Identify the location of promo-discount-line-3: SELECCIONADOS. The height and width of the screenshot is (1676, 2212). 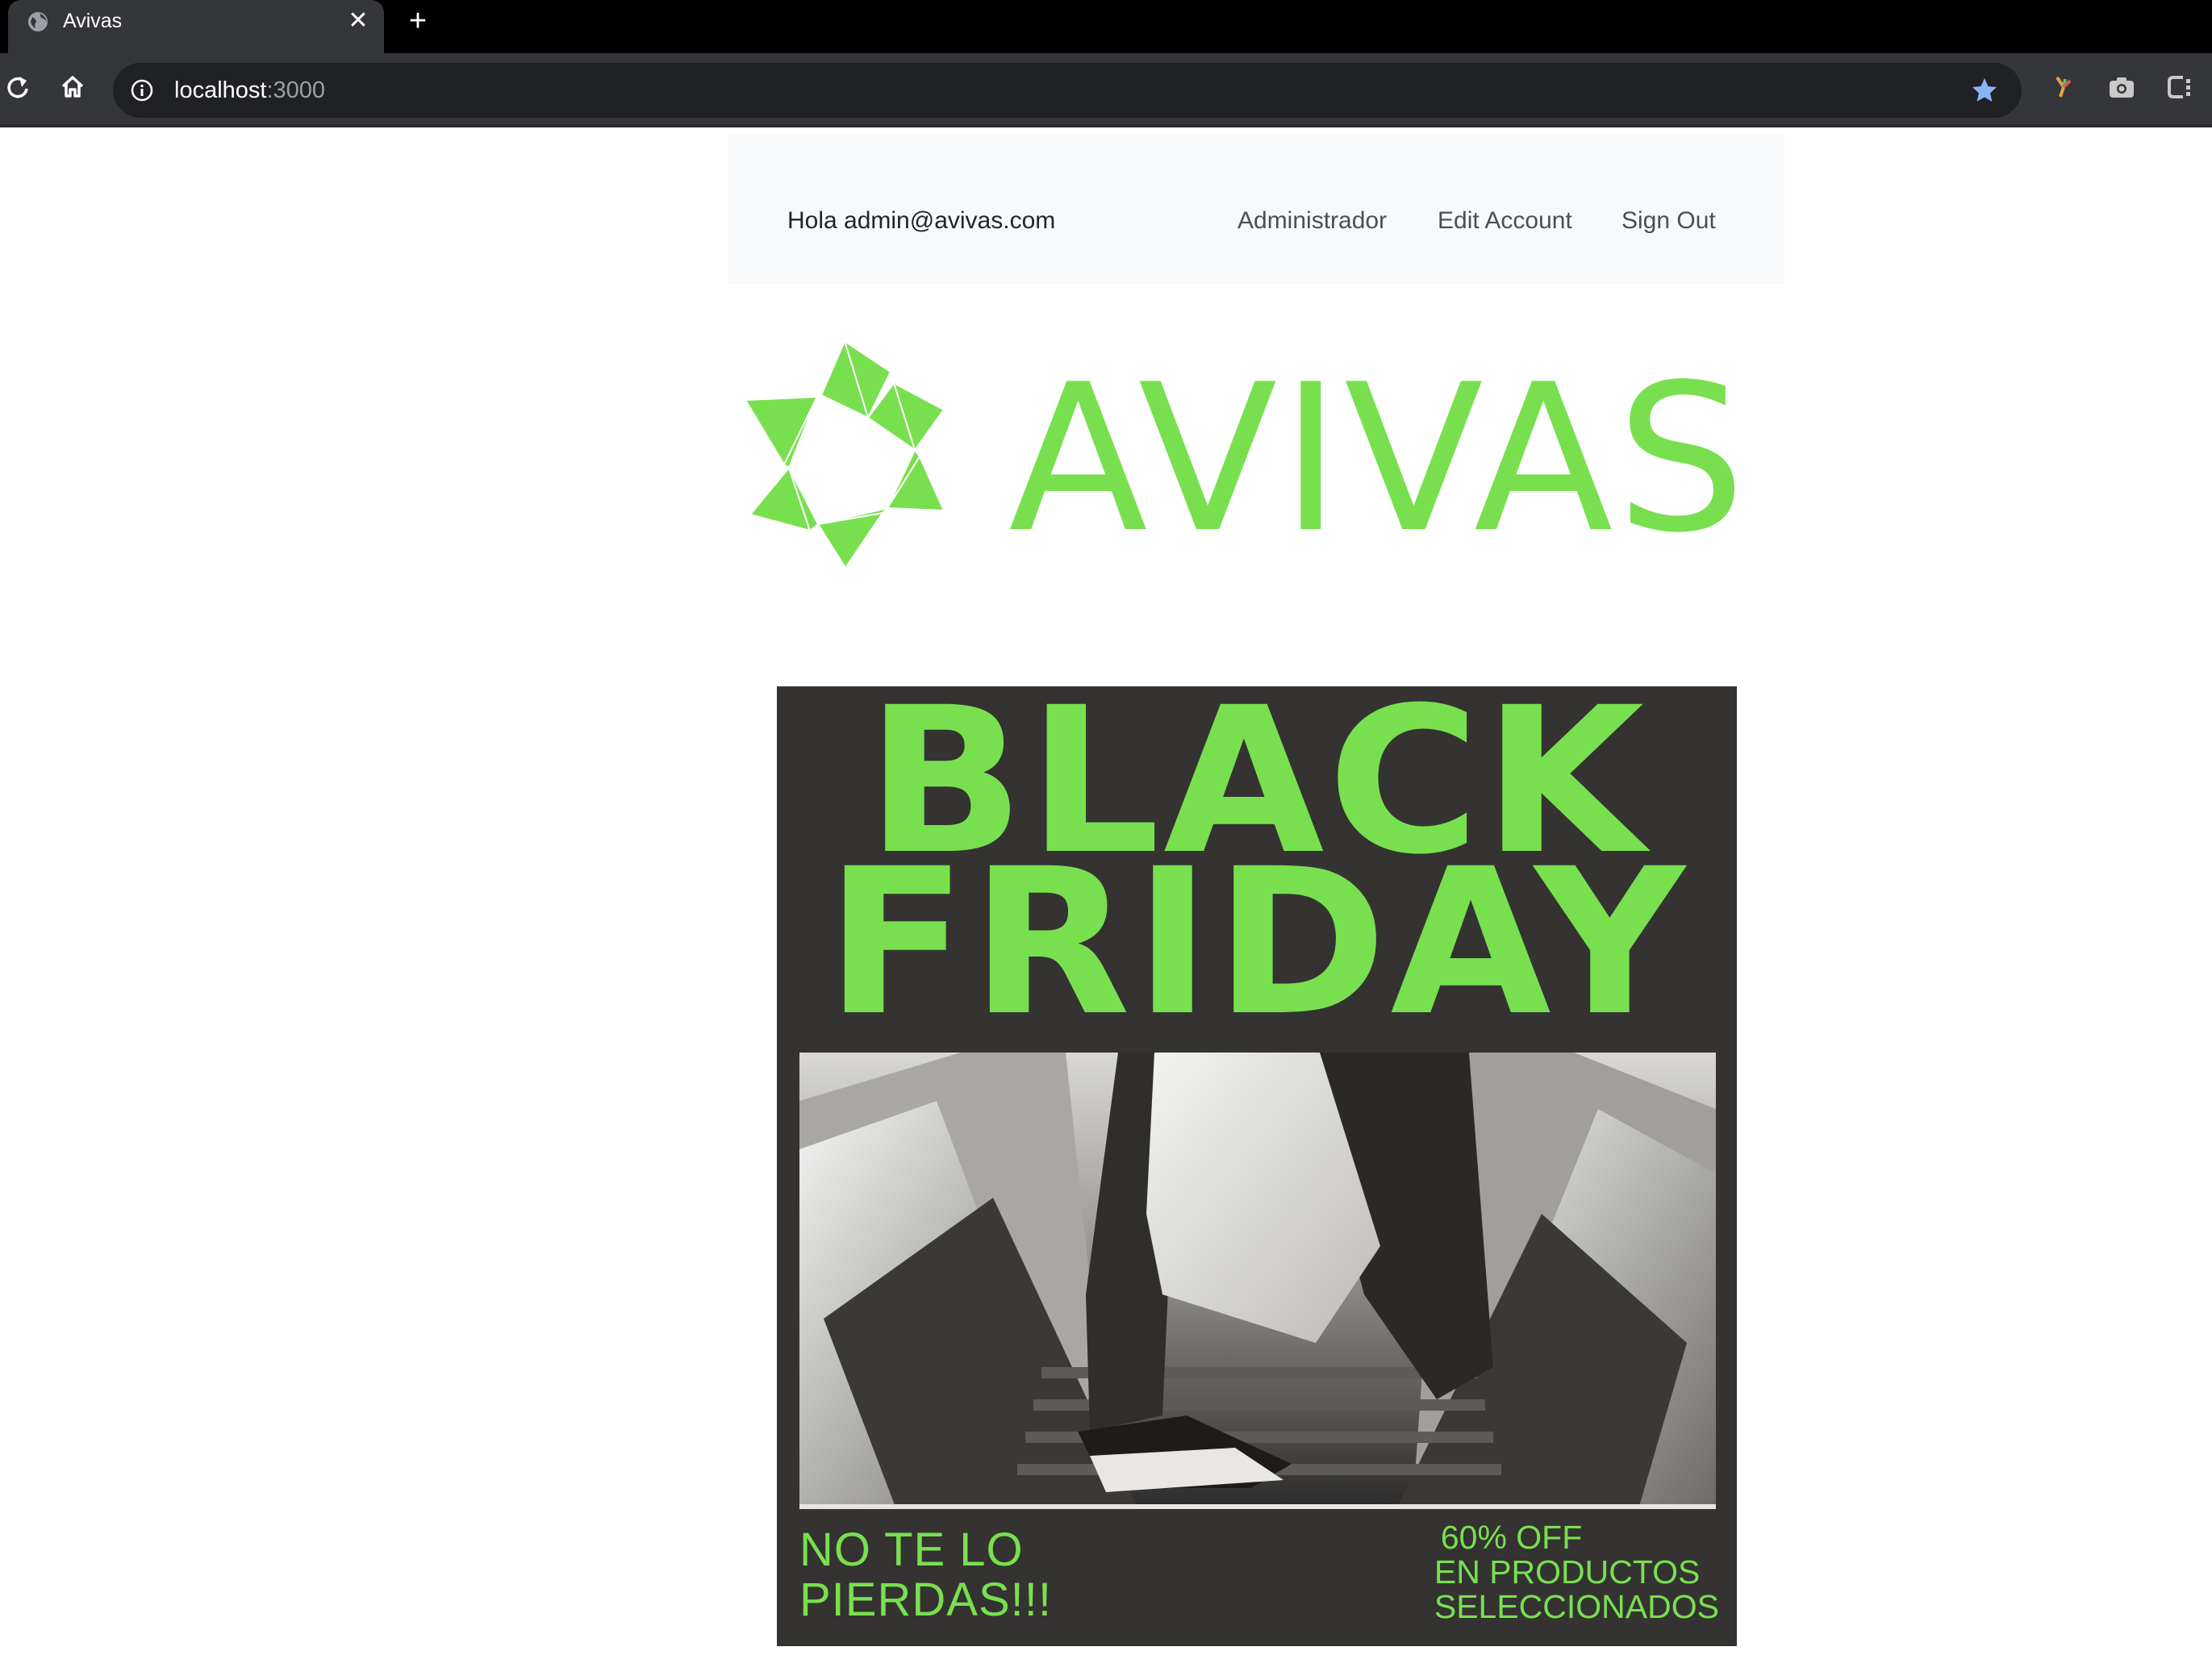
(1576, 1607).